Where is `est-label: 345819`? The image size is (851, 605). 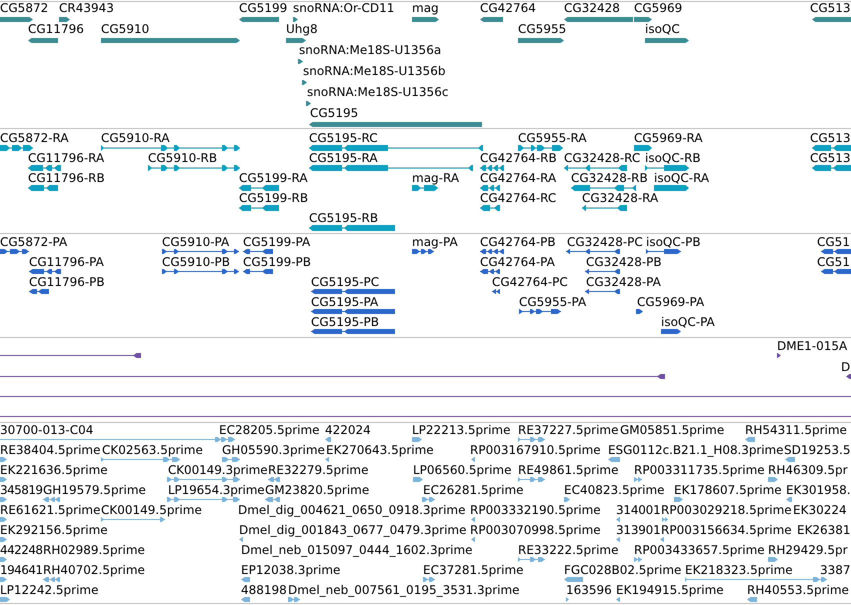
est-label: 345819 is located at coordinates (21, 490).